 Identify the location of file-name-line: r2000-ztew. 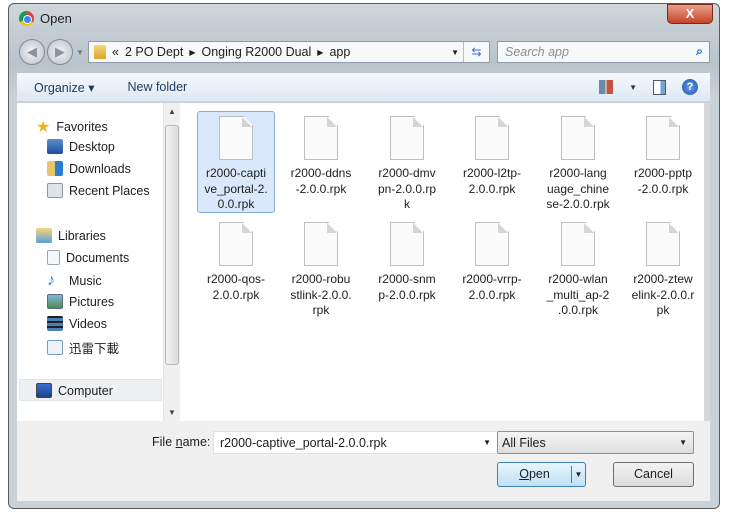
(663, 279).